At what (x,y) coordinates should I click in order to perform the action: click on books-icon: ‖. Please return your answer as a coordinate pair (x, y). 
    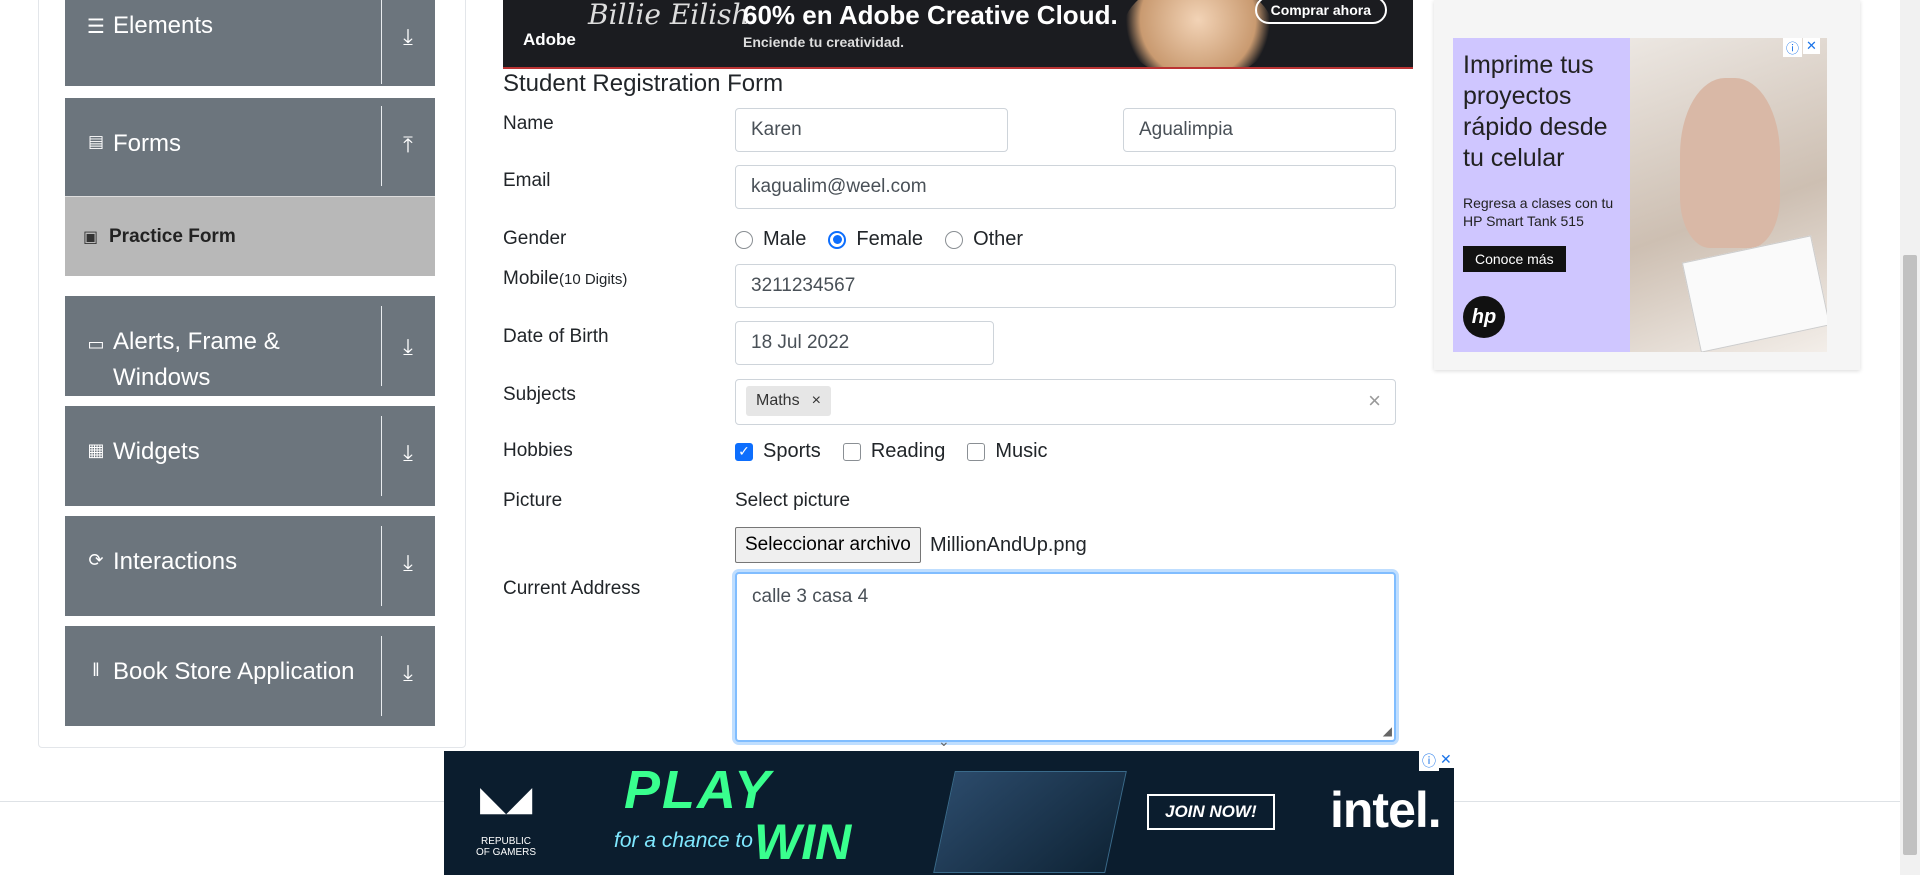
    Looking at the image, I should click on (96, 670).